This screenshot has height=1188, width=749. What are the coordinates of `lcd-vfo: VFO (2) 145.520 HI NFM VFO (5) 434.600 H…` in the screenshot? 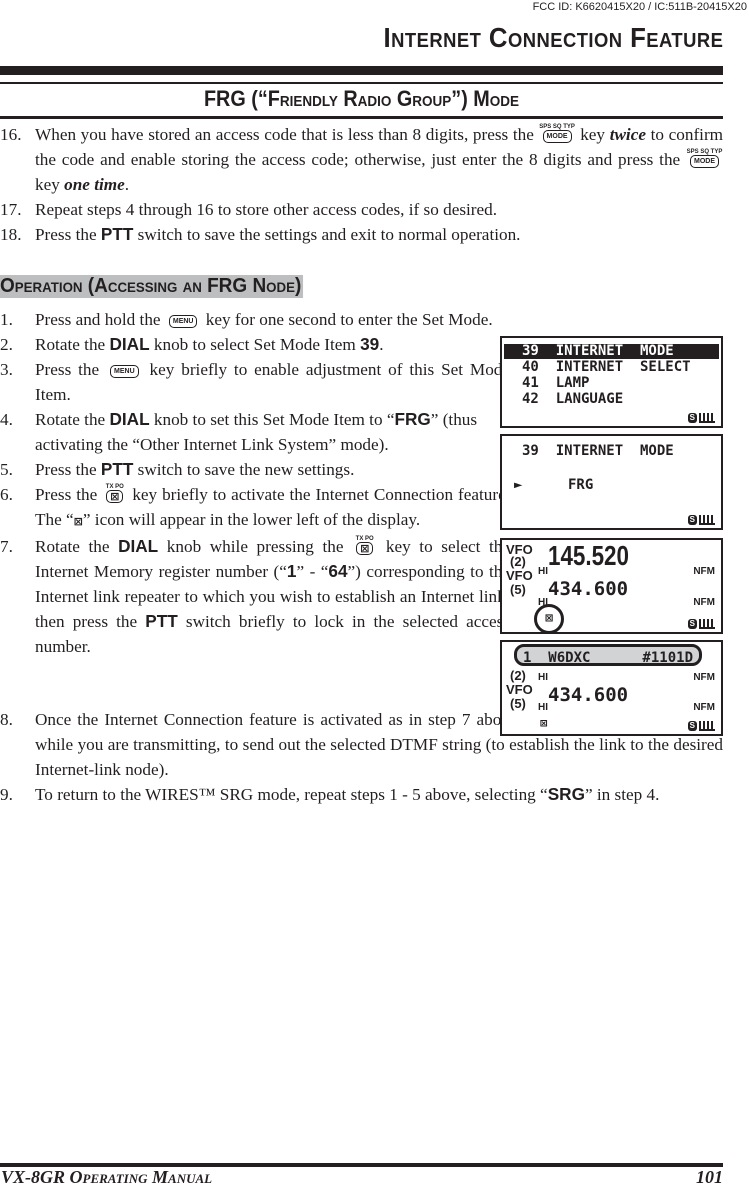 It's located at (611, 586).